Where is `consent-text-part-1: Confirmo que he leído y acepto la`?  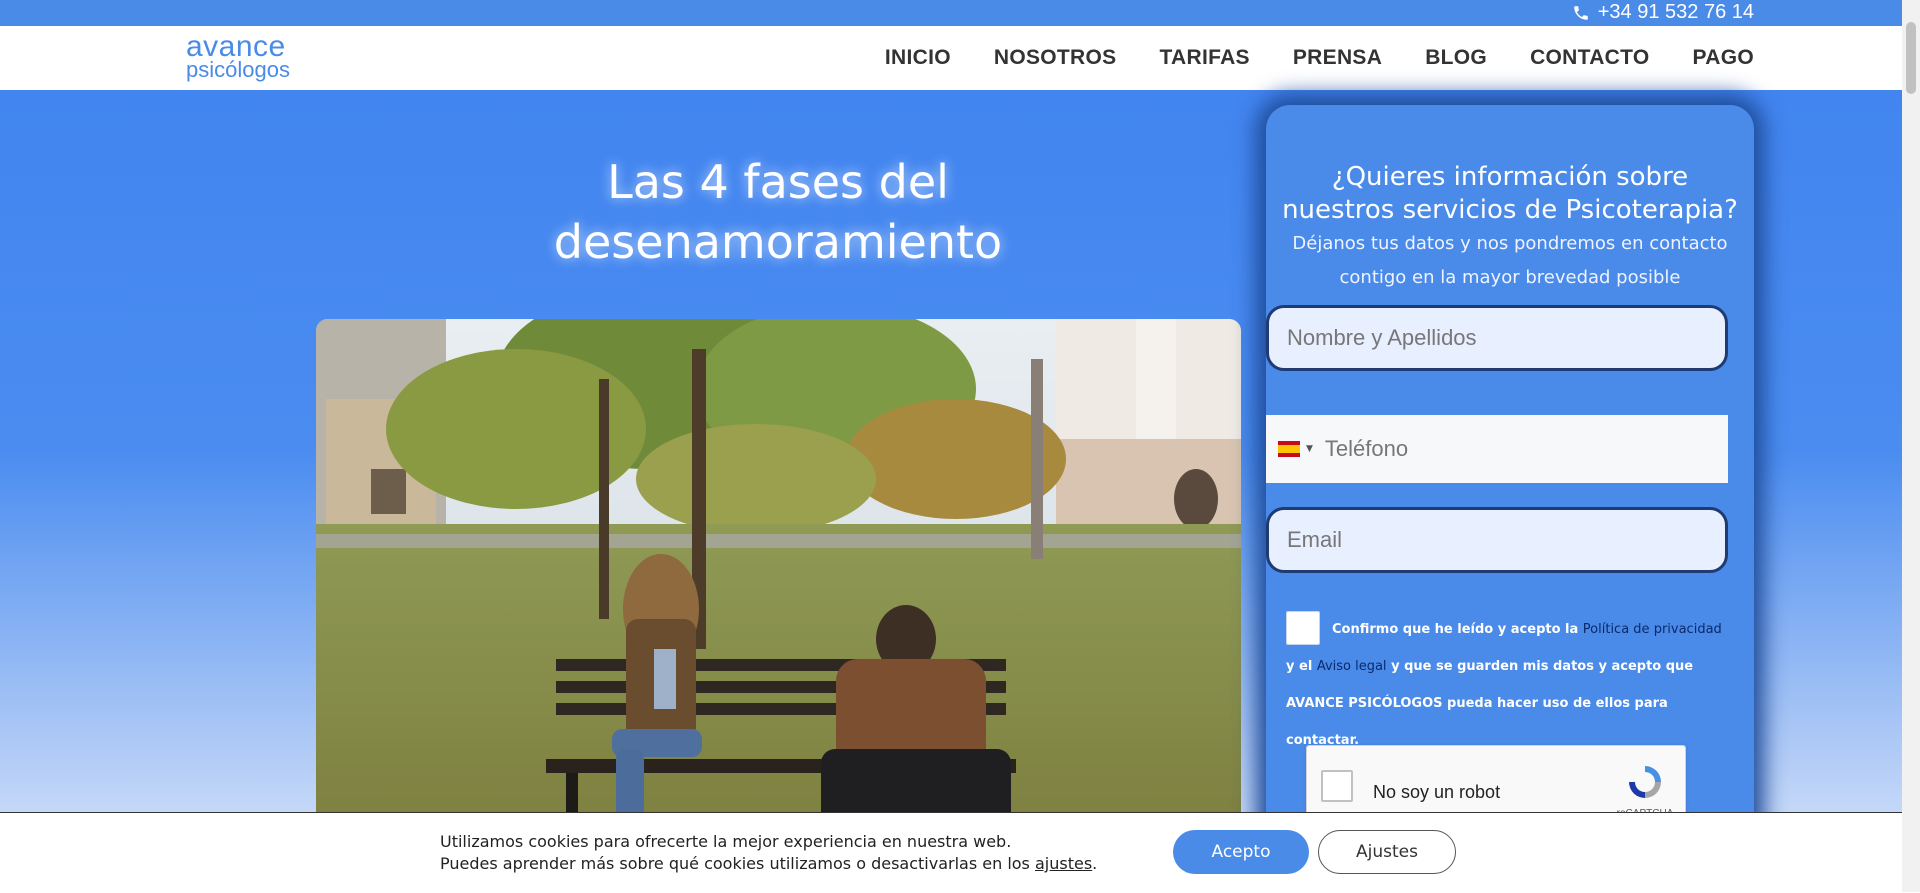 consent-text-part-1: Confirmo que he leído y acepto la is located at coordinates (1457, 629).